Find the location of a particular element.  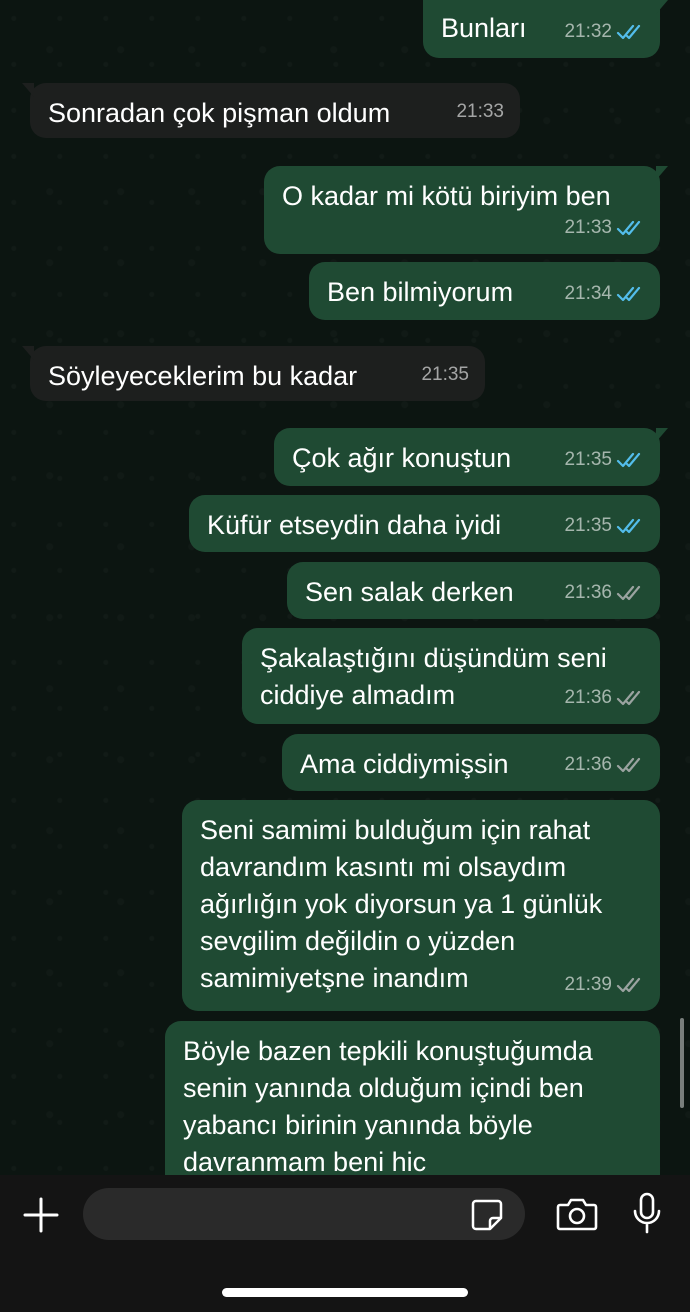

message-meta: 21:34 is located at coordinates (604, 293).